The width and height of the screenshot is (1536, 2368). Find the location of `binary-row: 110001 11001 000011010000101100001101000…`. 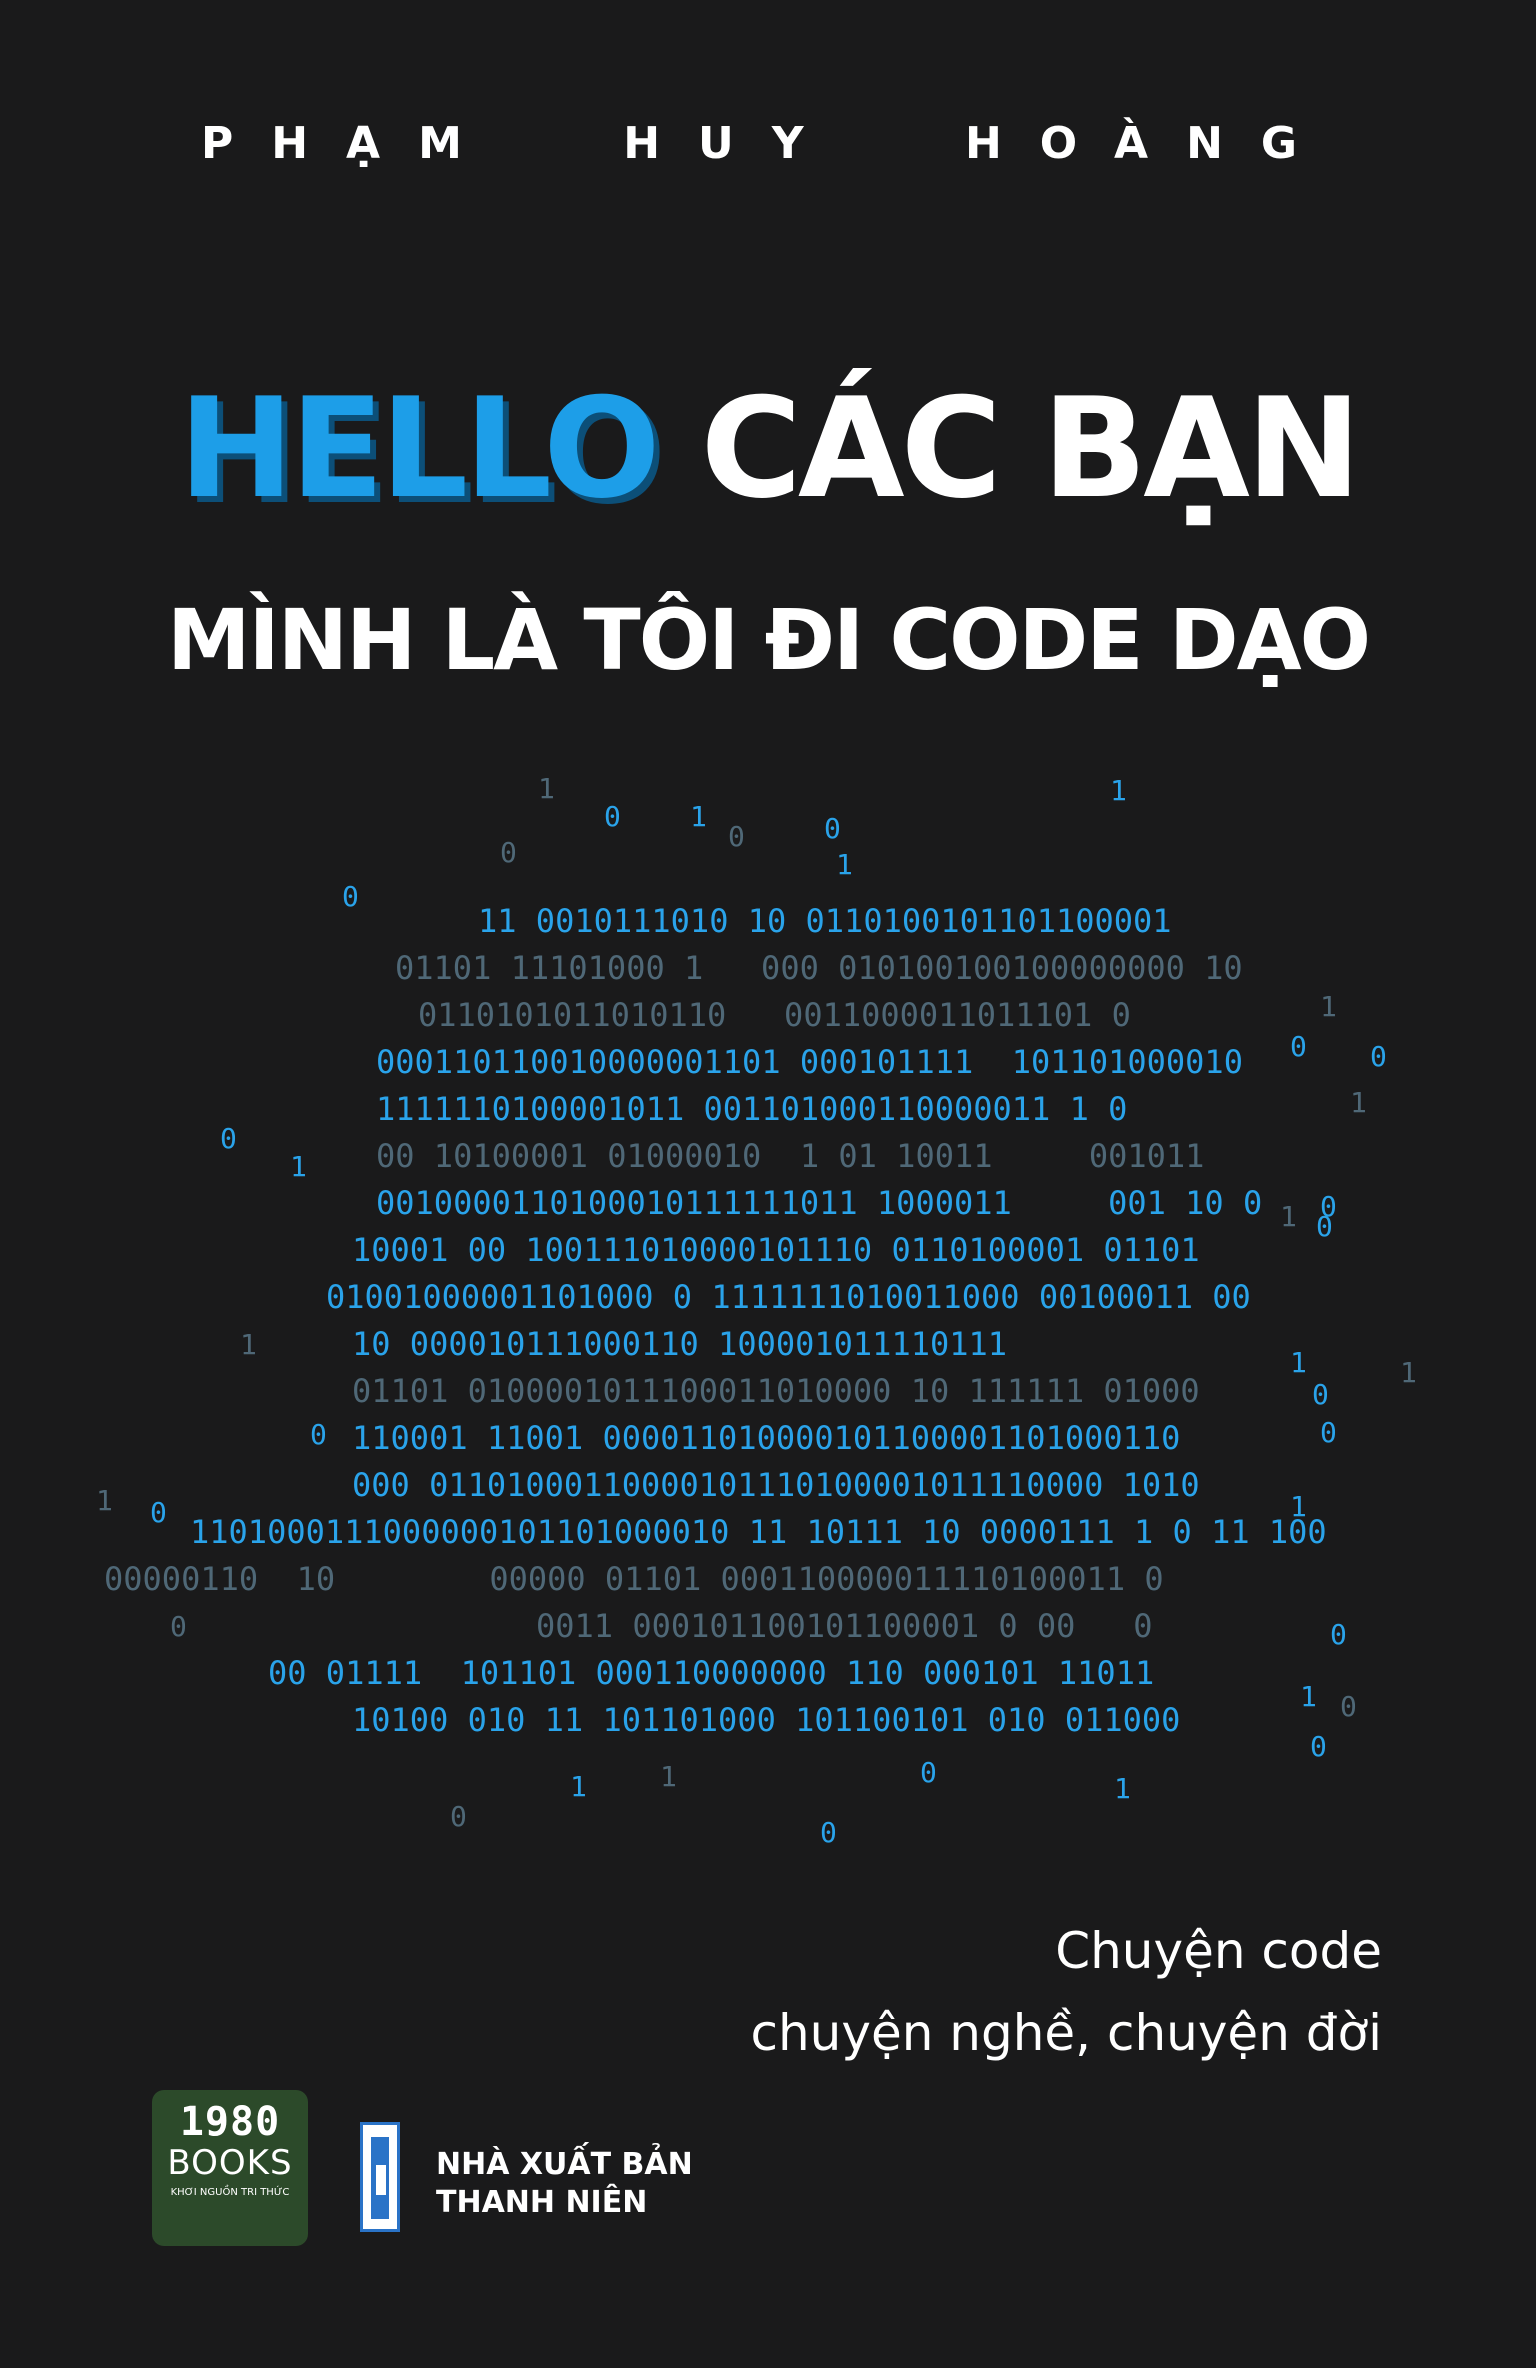

binary-row: 110001 11001 000011010000101100001101000… is located at coordinates (766, 1438).